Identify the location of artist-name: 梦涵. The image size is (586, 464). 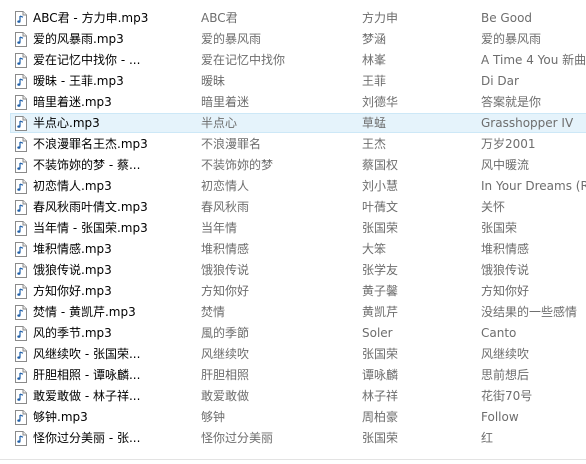
(374, 39).